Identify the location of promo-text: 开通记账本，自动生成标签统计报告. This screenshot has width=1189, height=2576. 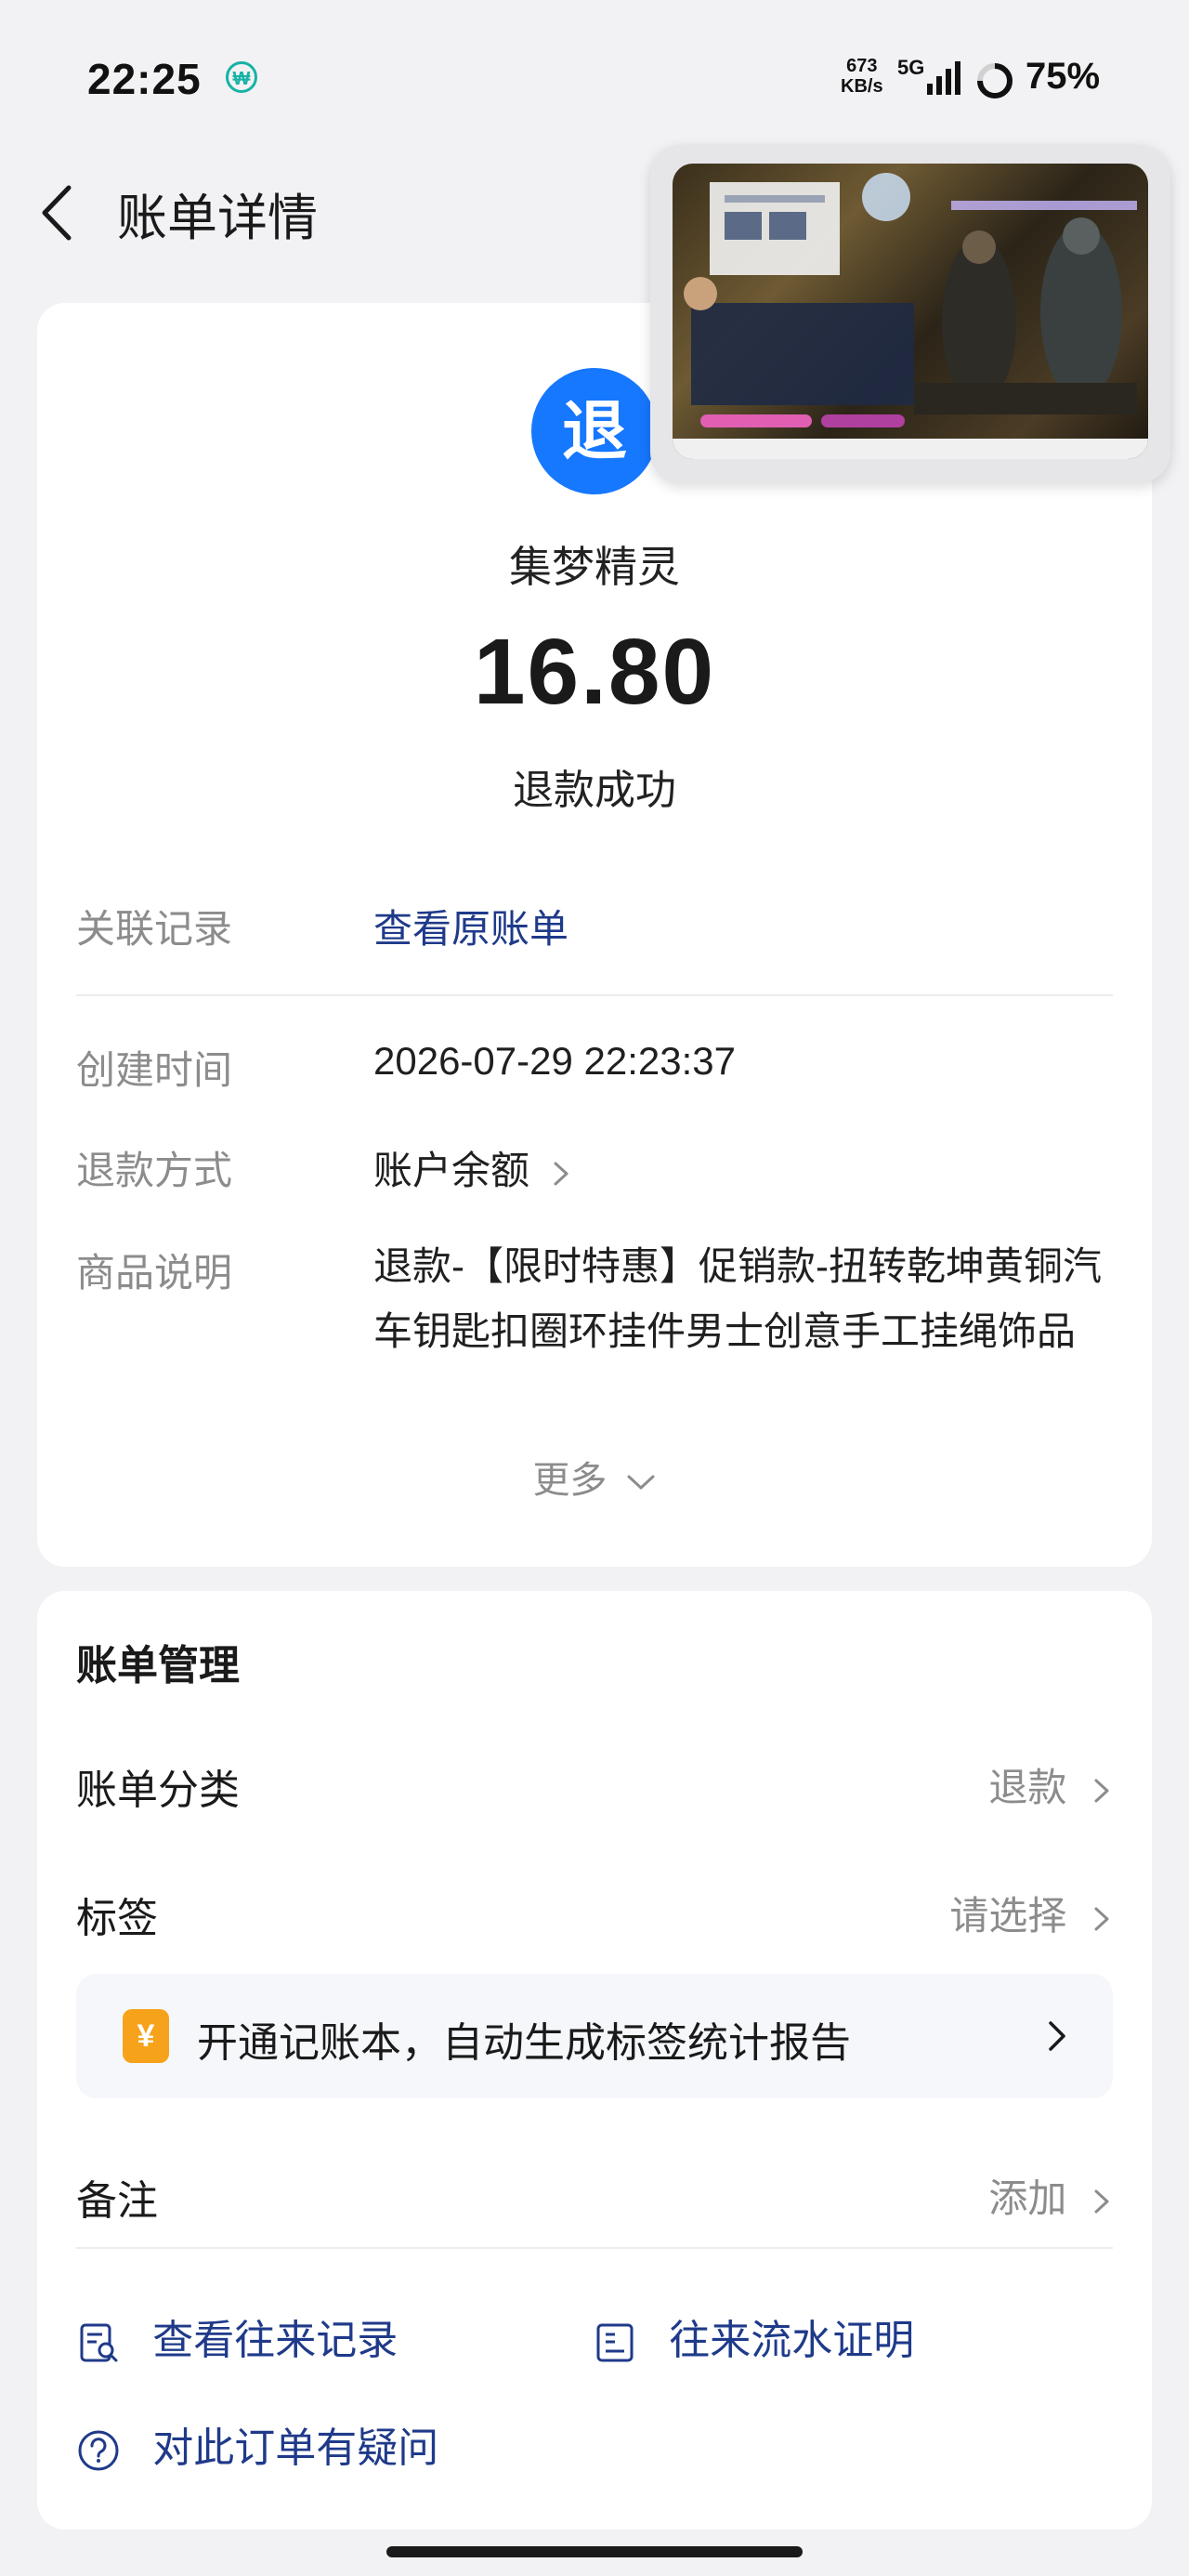
(524, 2043).